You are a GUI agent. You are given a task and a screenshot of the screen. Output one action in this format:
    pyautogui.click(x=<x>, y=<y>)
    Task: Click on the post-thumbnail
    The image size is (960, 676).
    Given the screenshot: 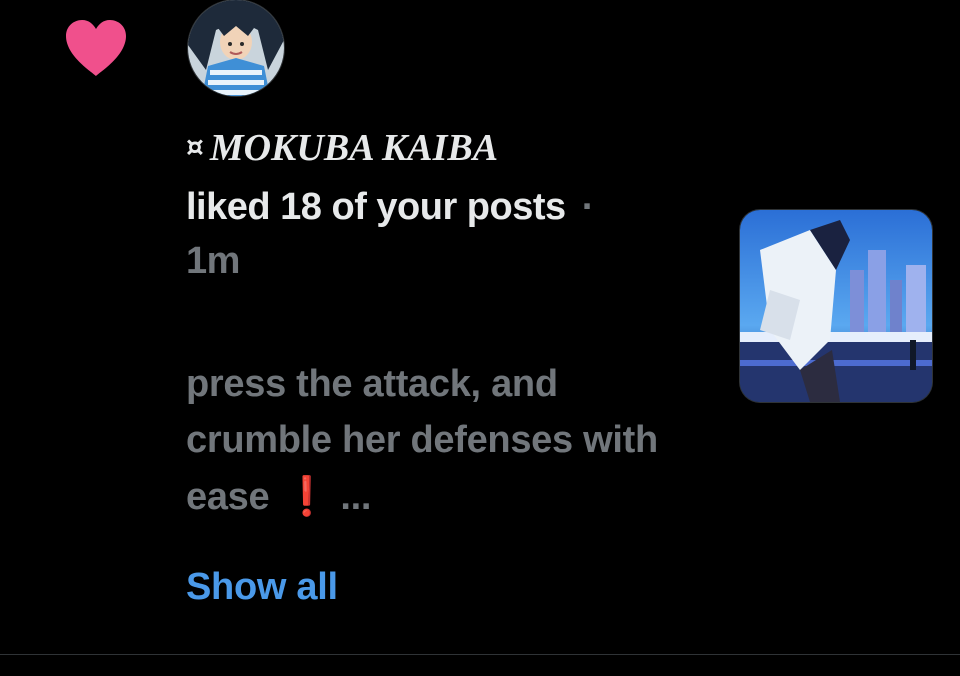 What is the action you would take?
    pyautogui.click(x=836, y=306)
    